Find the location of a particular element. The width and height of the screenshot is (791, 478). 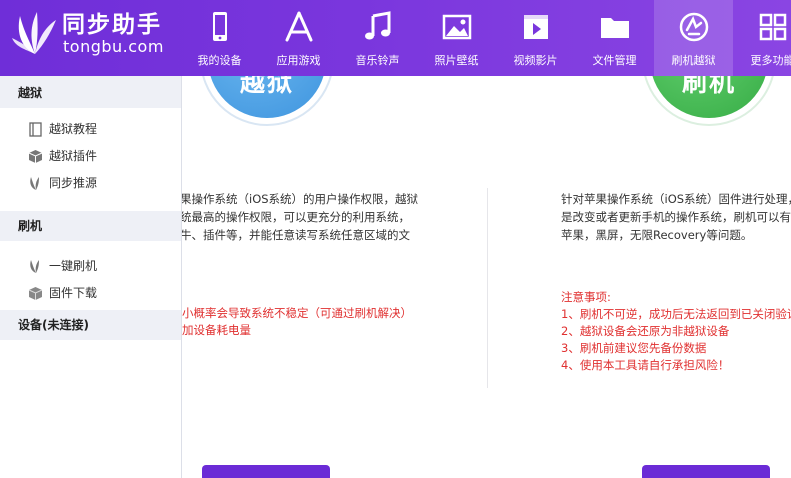

nav-label: 更多功能 is located at coordinates (770, 60).